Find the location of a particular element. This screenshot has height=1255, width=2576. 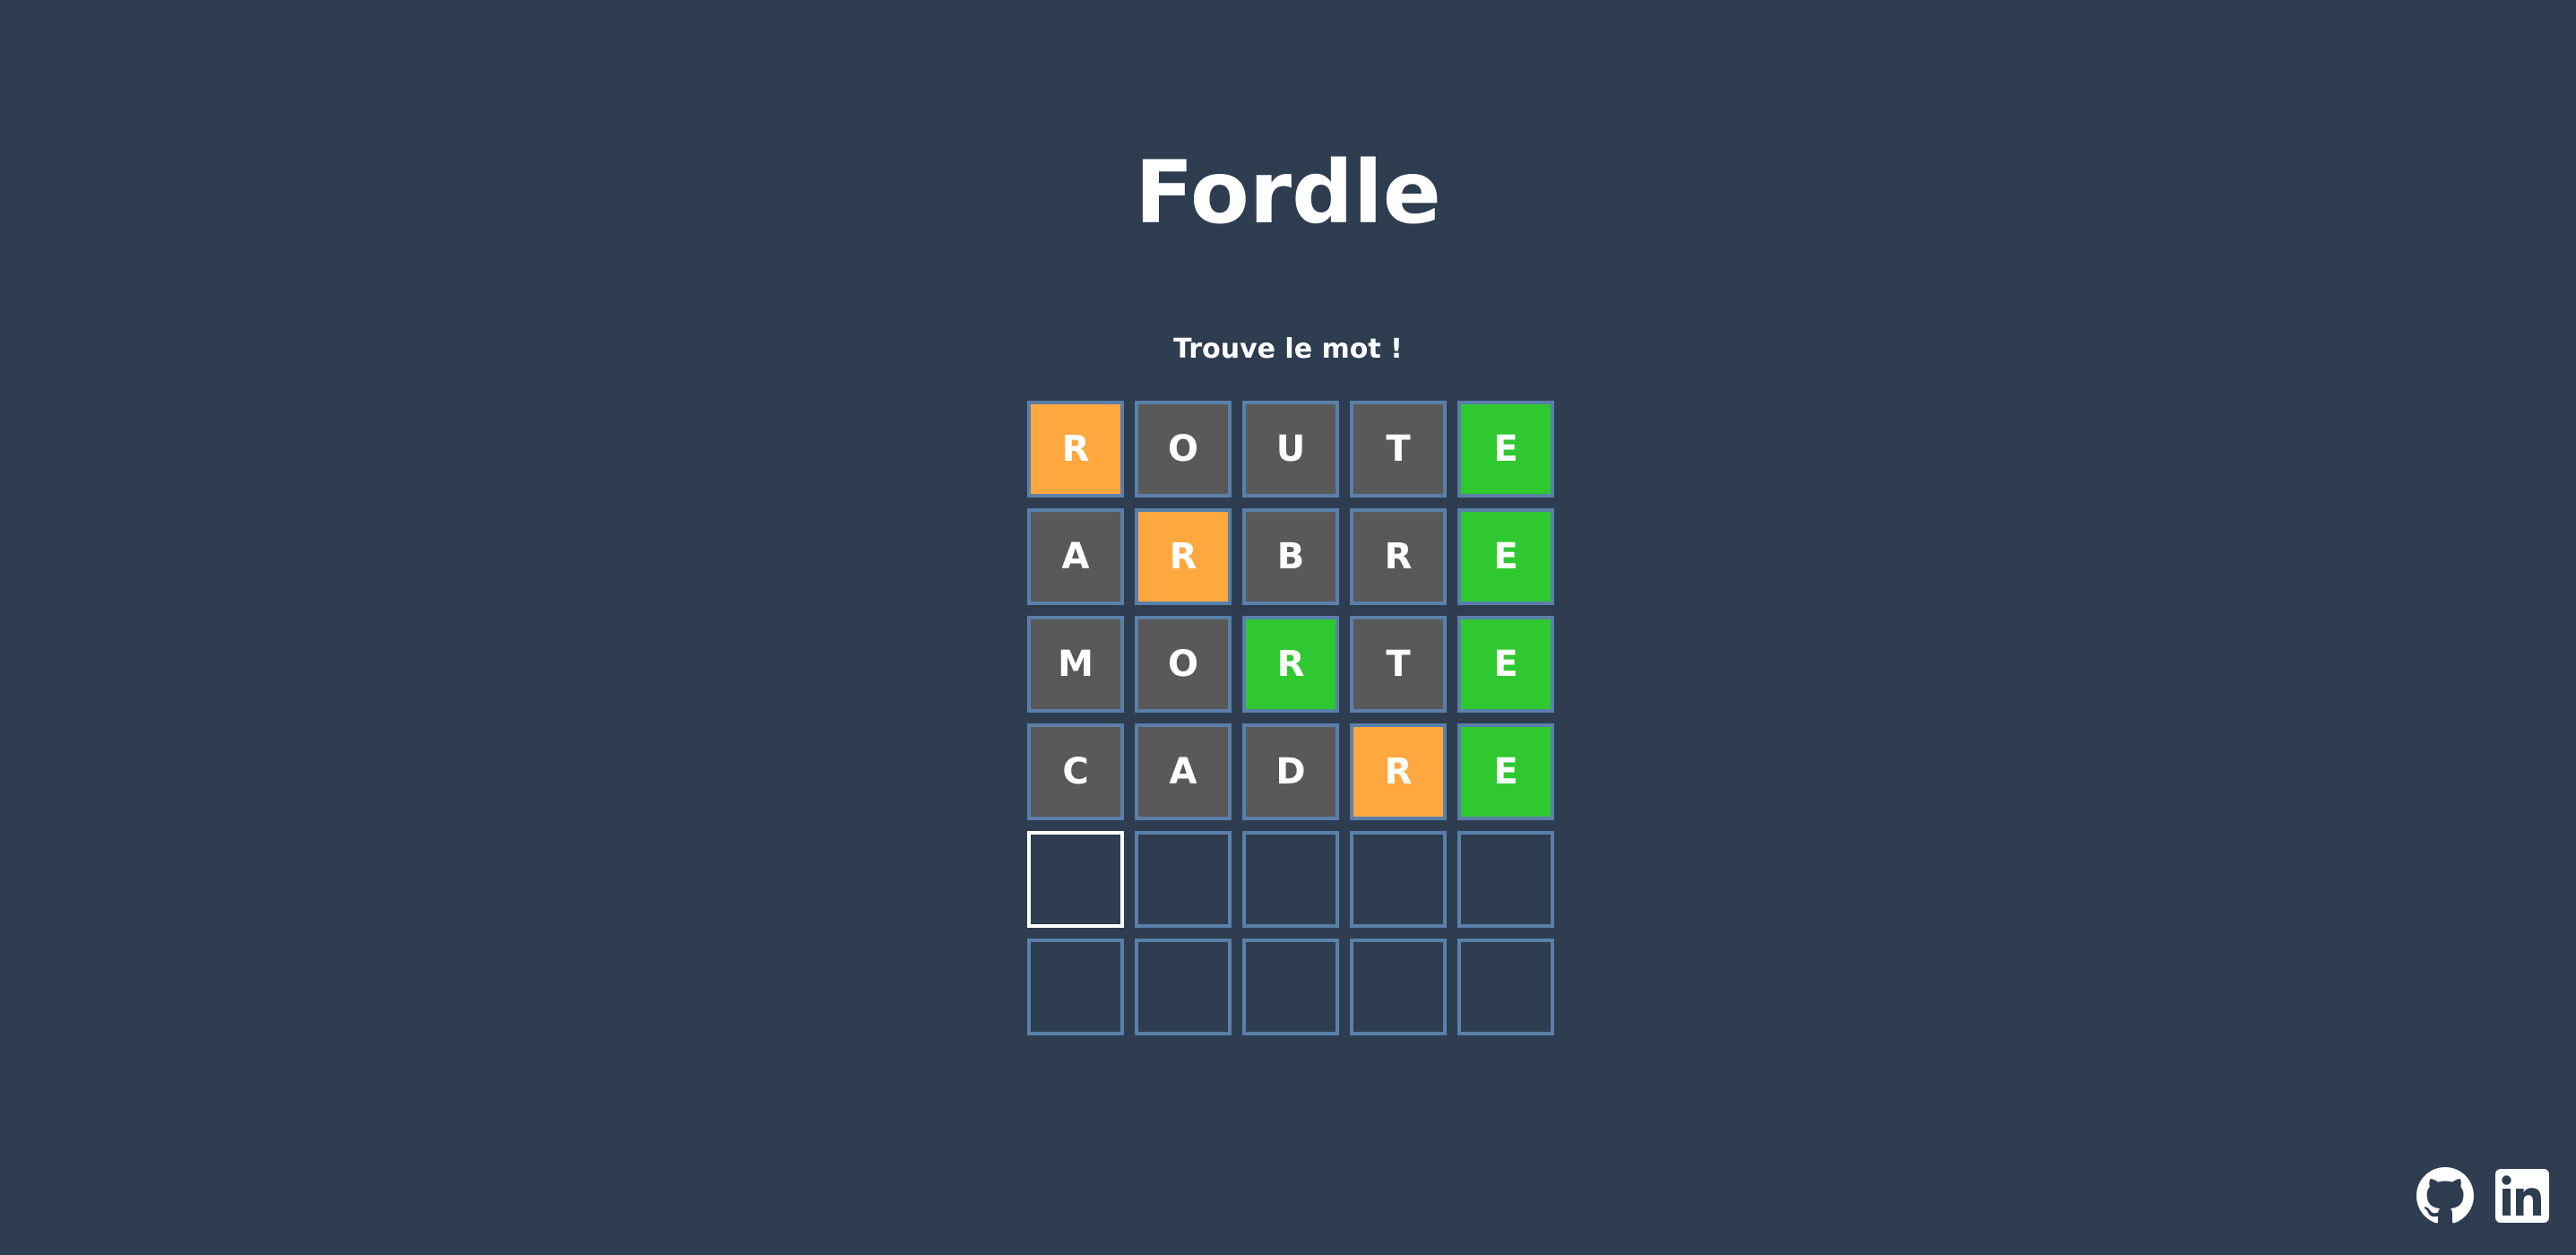

tile-r1-c5: E is located at coordinates (1505, 449).